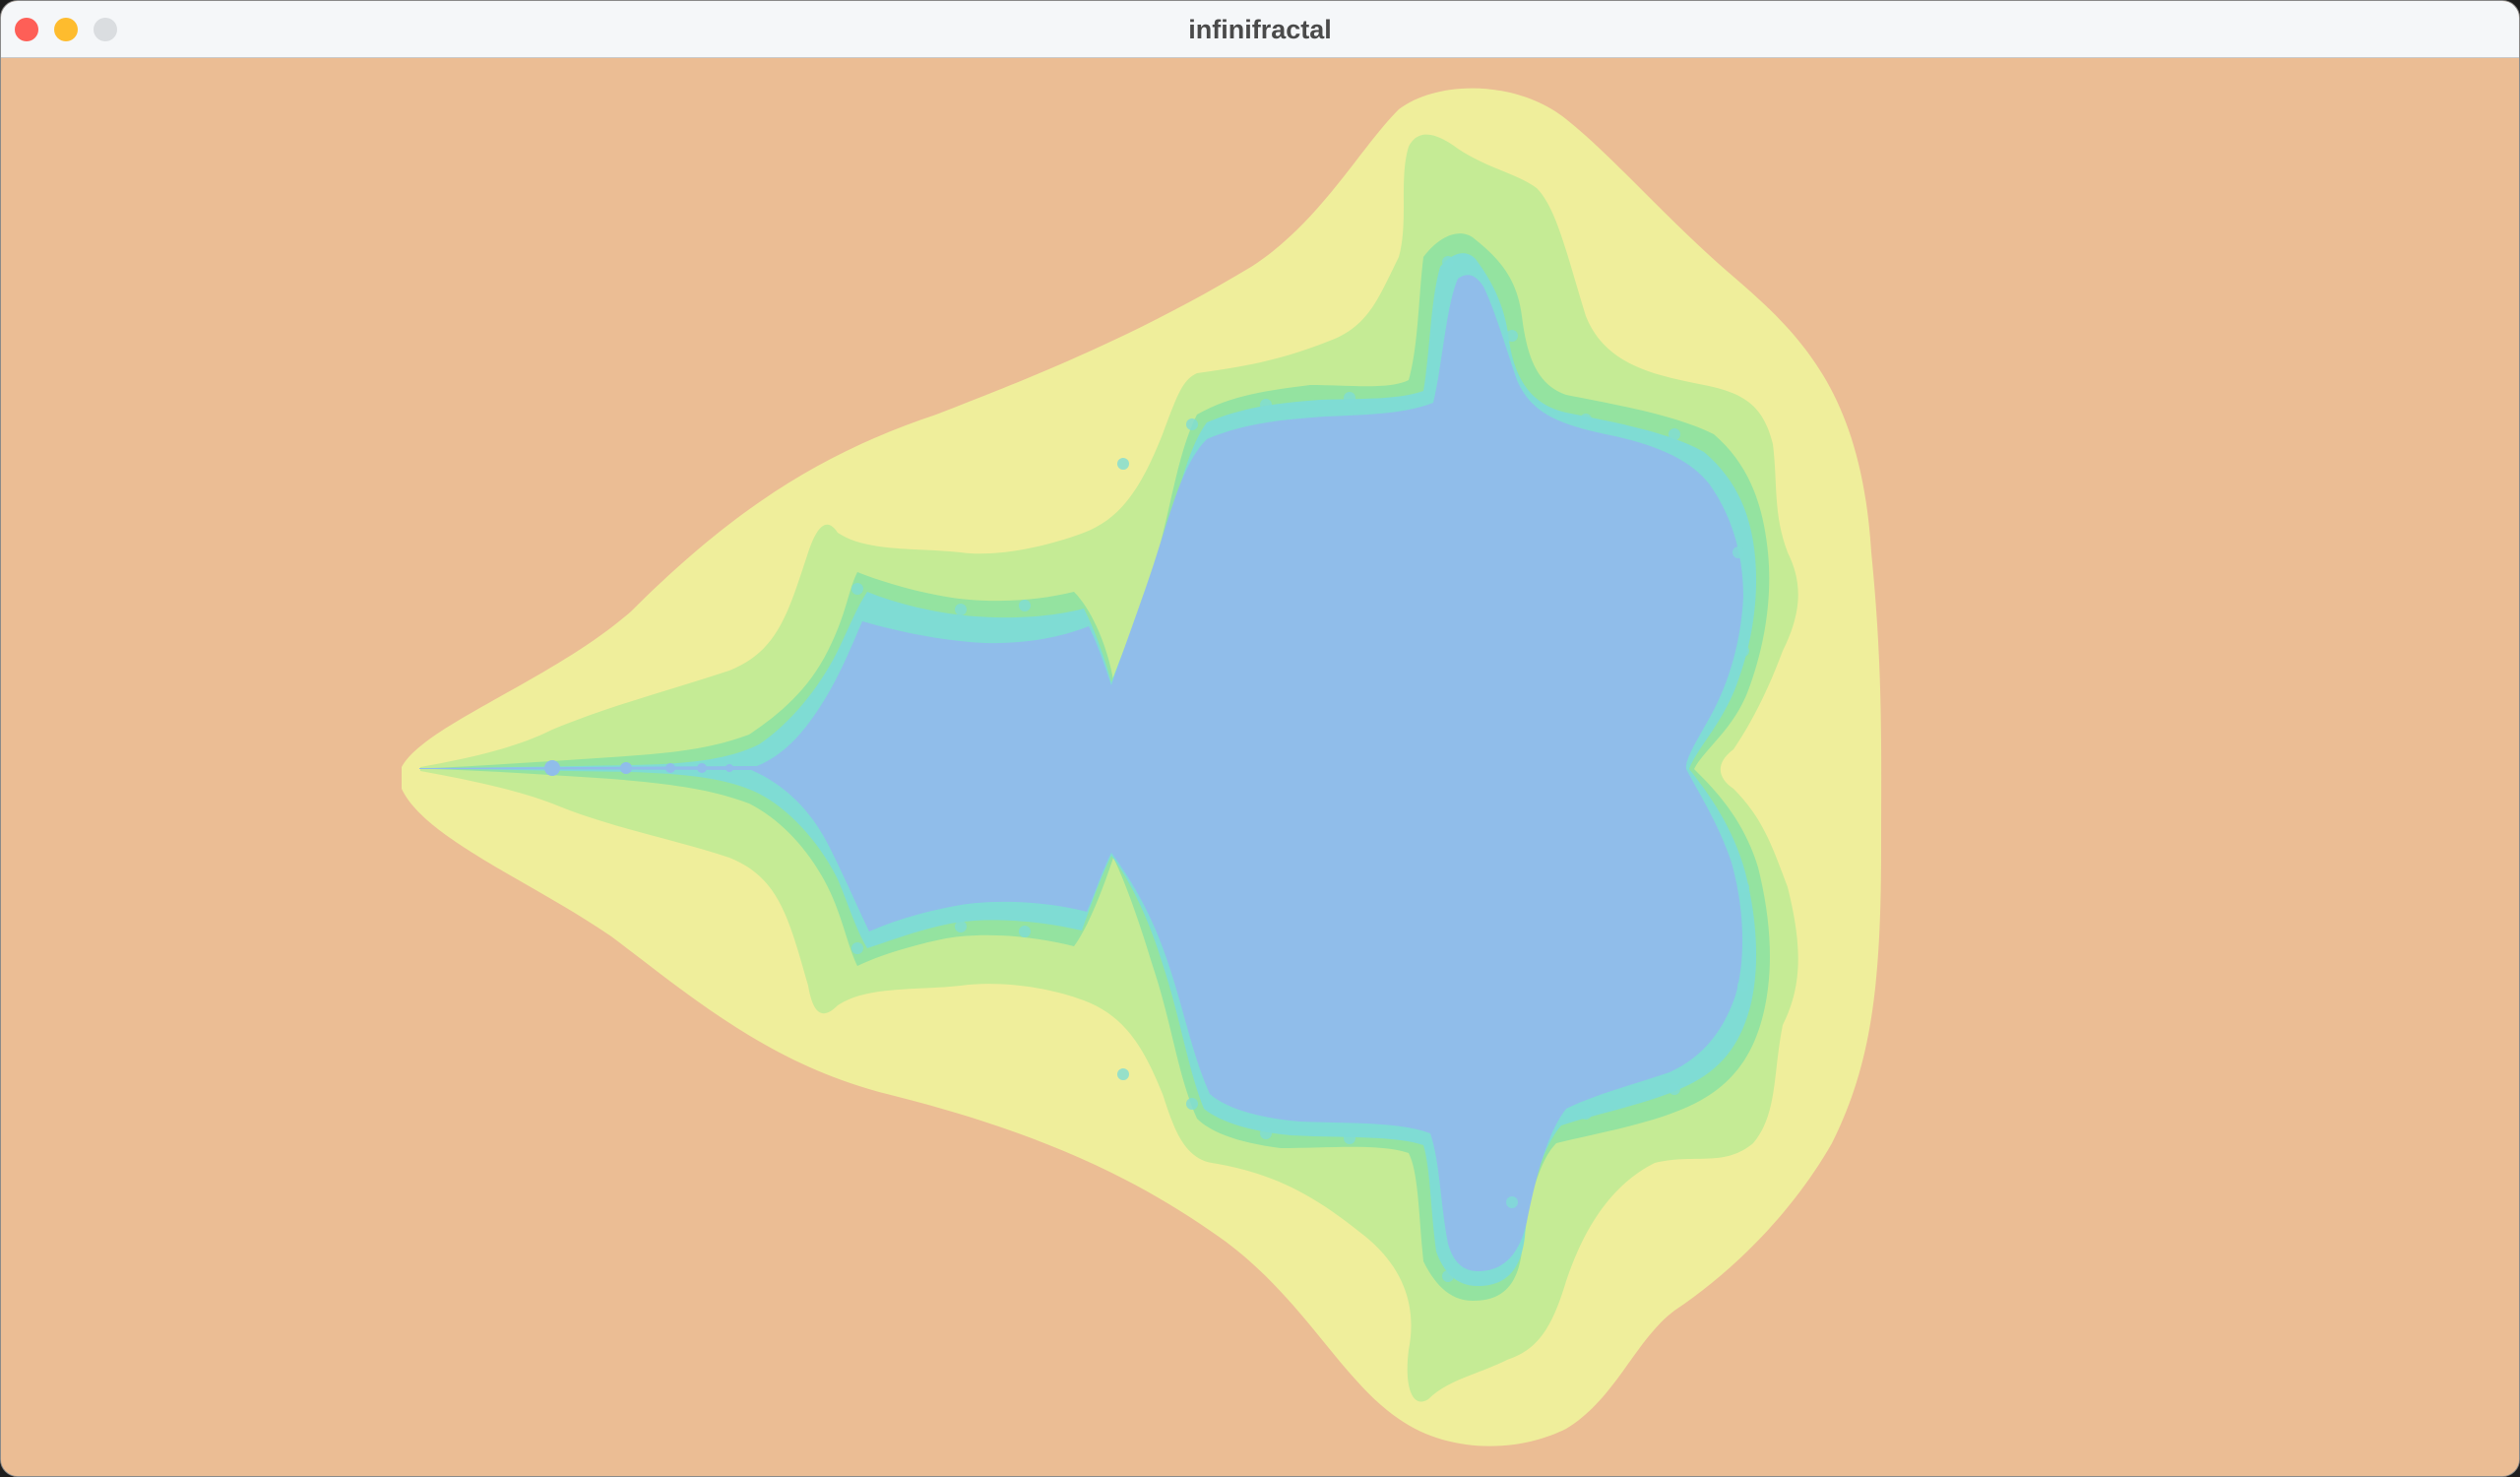  I want to click on window-title: infinifractal, so click(1260, 30).